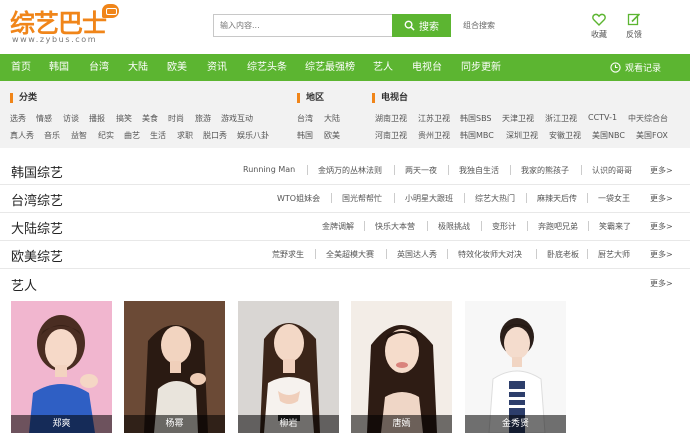 The height and width of the screenshot is (433, 690). Describe the element at coordinates (434, 118) in the screenshot. I see `filter-tag: 江苏卫视` at that location.